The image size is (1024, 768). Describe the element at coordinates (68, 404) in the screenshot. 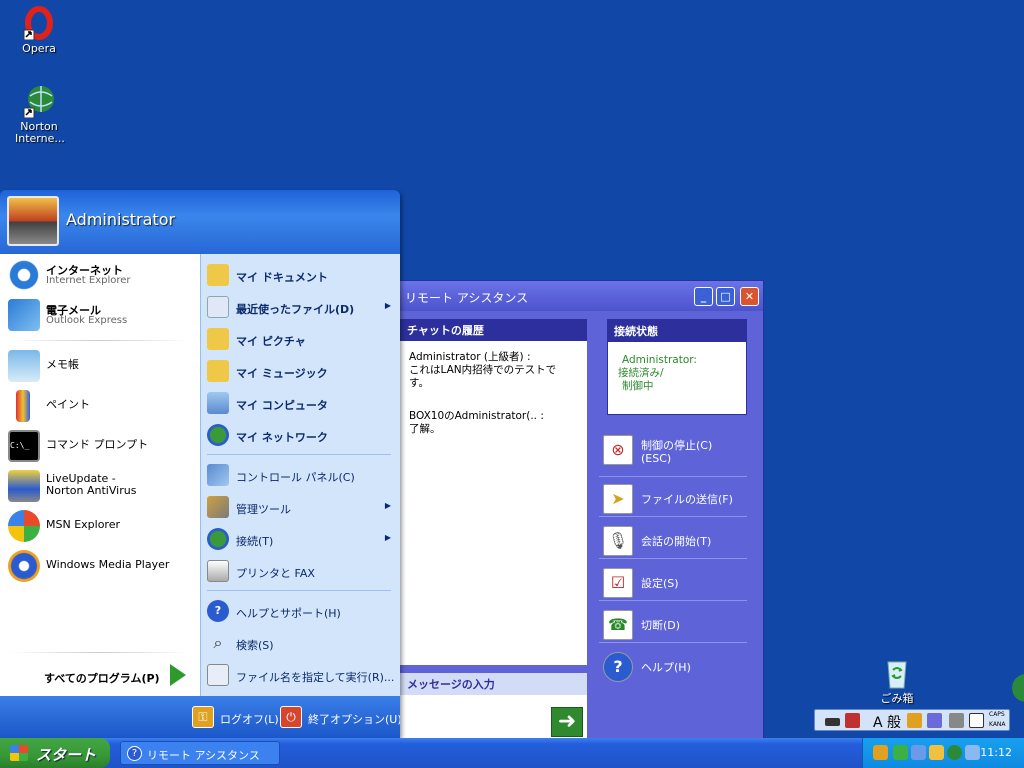

I see `start-item-label: ペイント` at that location.